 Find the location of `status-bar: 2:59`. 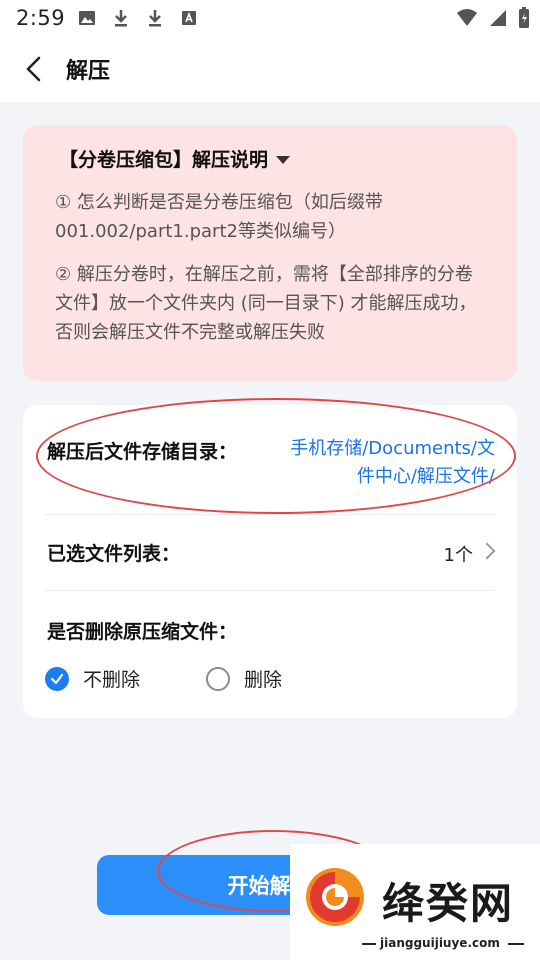

status-bar: 2:59 is located at coordinates (270, 18).